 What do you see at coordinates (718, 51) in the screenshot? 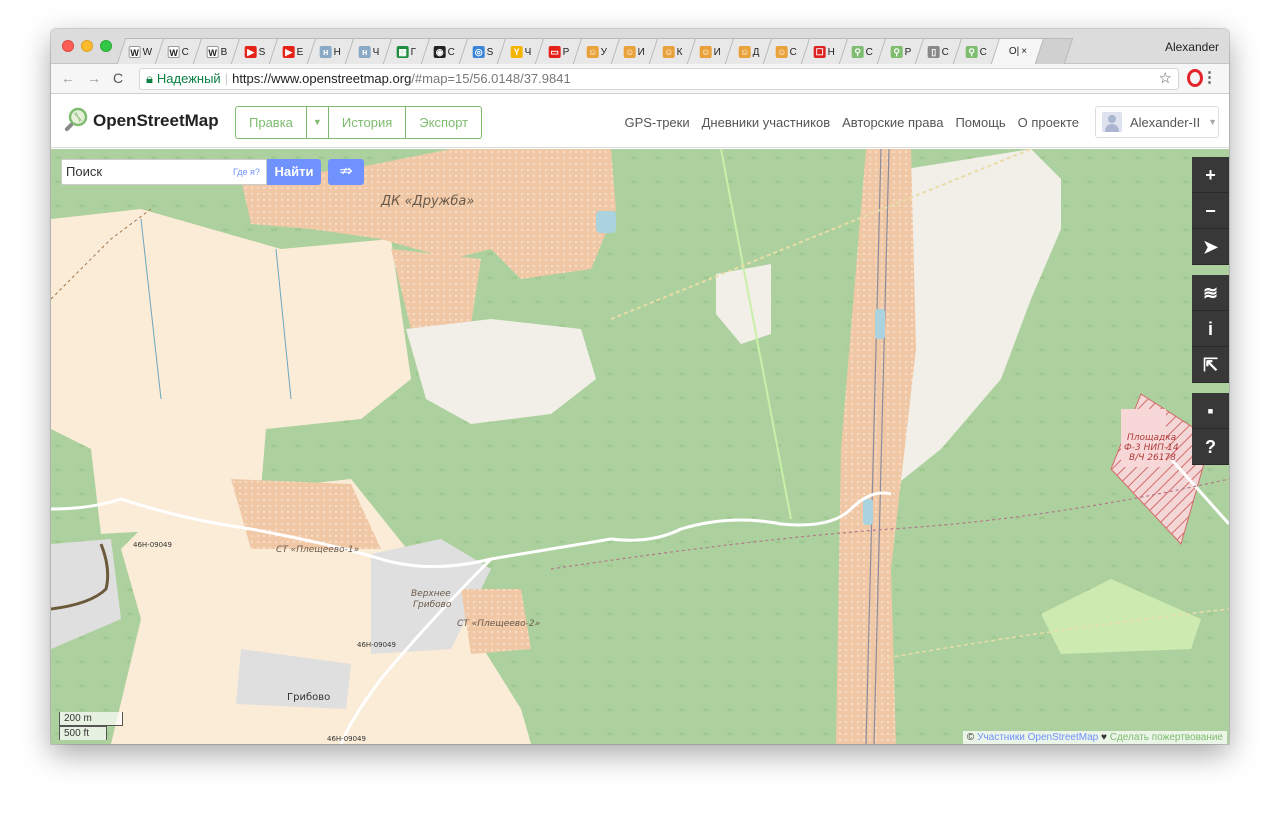
I see `tab-label: И` at bounding box center [718, 51].